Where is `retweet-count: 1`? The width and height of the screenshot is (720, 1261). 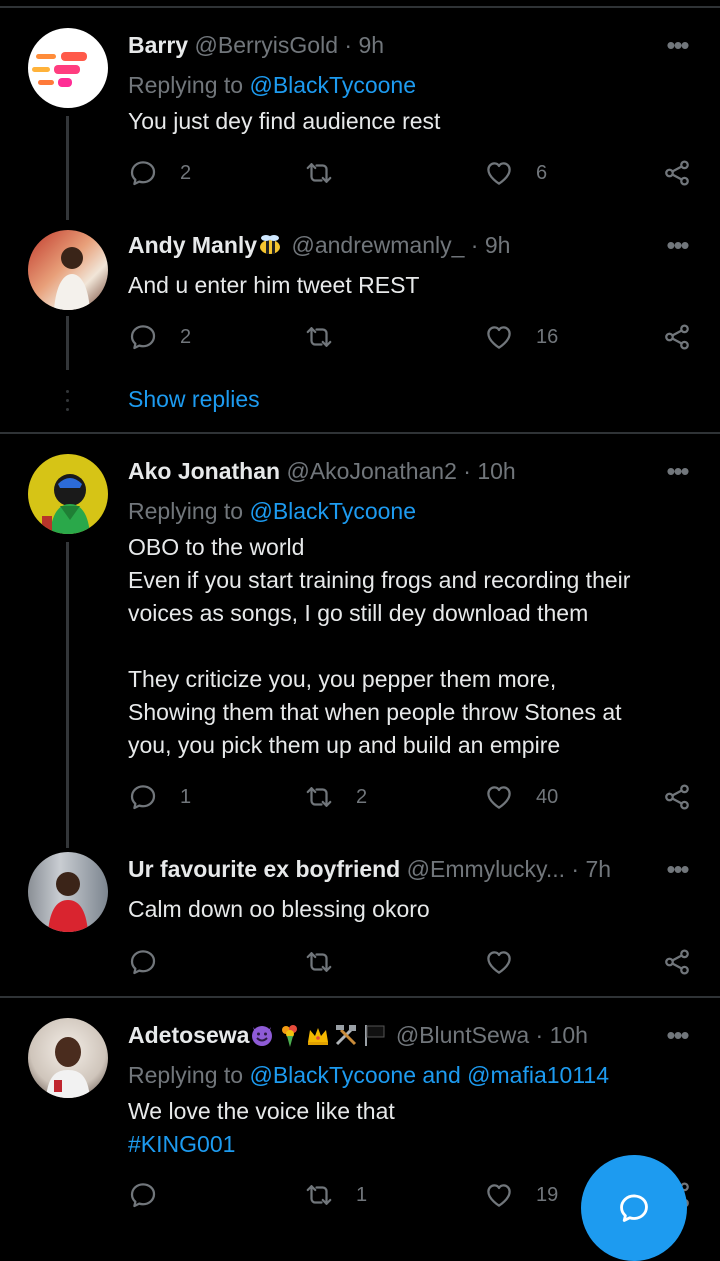 retweet-count: 1 is located at coordinates (362, 1194).